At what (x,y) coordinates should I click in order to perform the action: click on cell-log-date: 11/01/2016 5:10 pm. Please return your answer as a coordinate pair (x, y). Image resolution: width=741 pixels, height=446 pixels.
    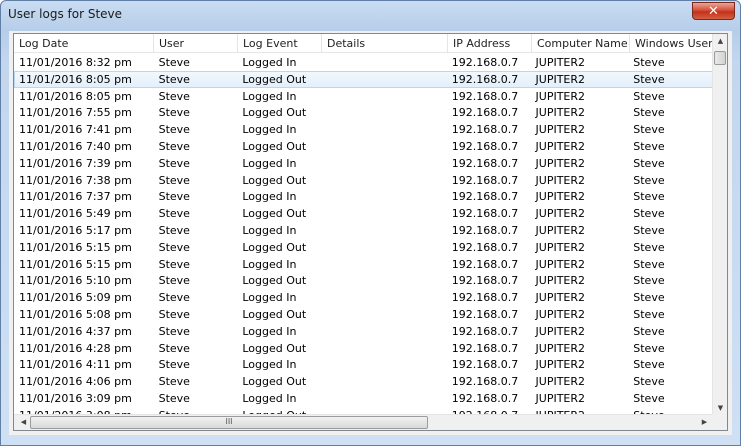
    Looking at the image, I should click on (75, 281).